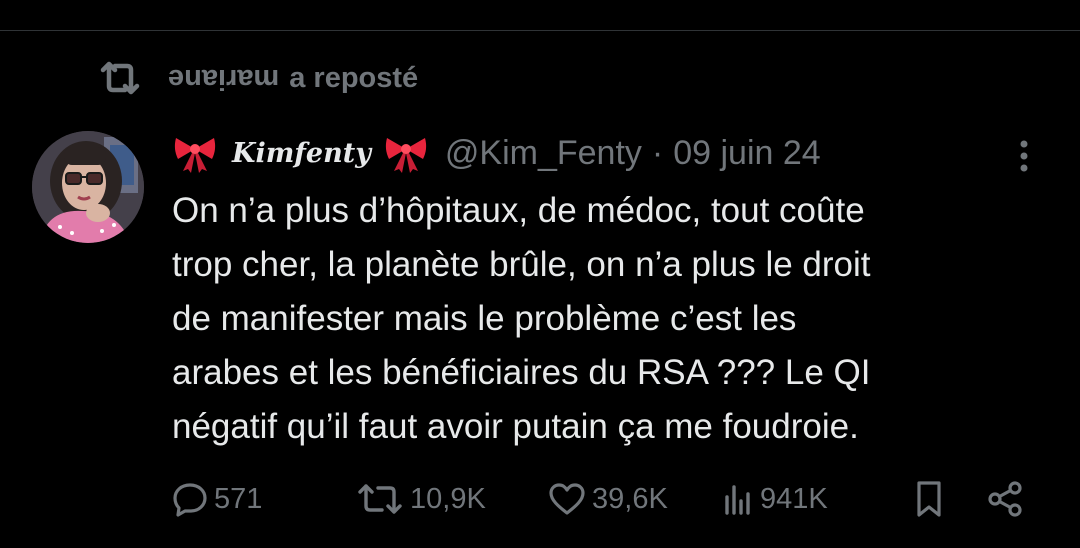  I want to click on repost-action-text: a reposté, so click(354, 77).